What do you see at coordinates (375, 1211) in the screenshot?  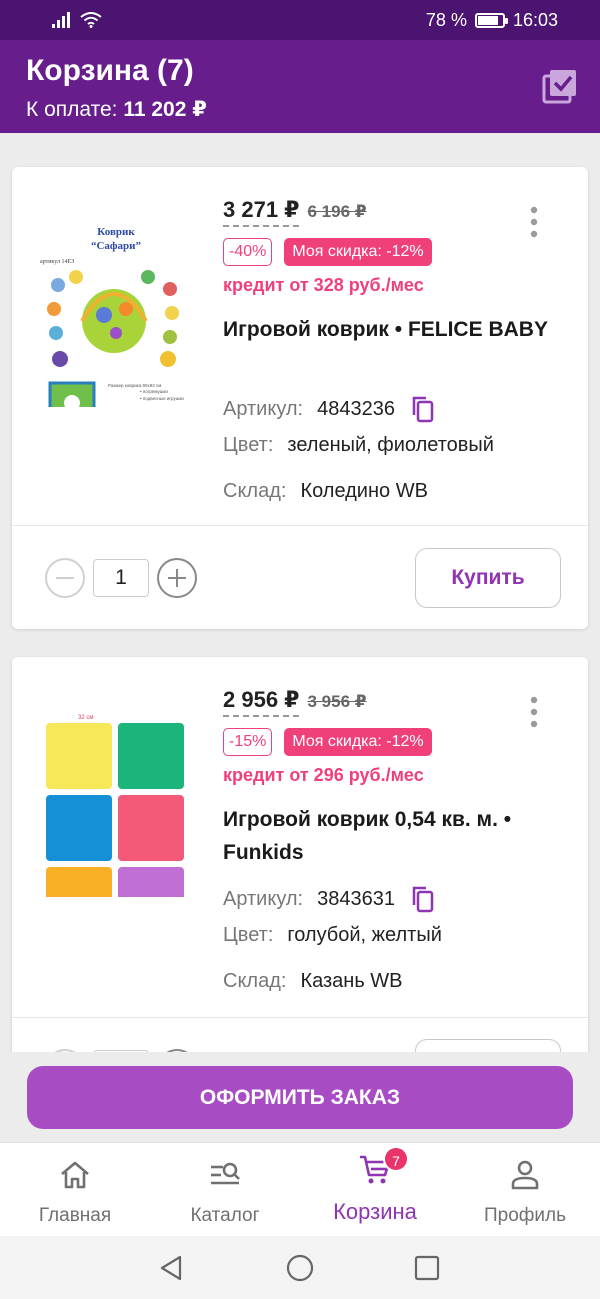 I see `nav-cart-label: Корзина` at bounding box center [375, 1211].